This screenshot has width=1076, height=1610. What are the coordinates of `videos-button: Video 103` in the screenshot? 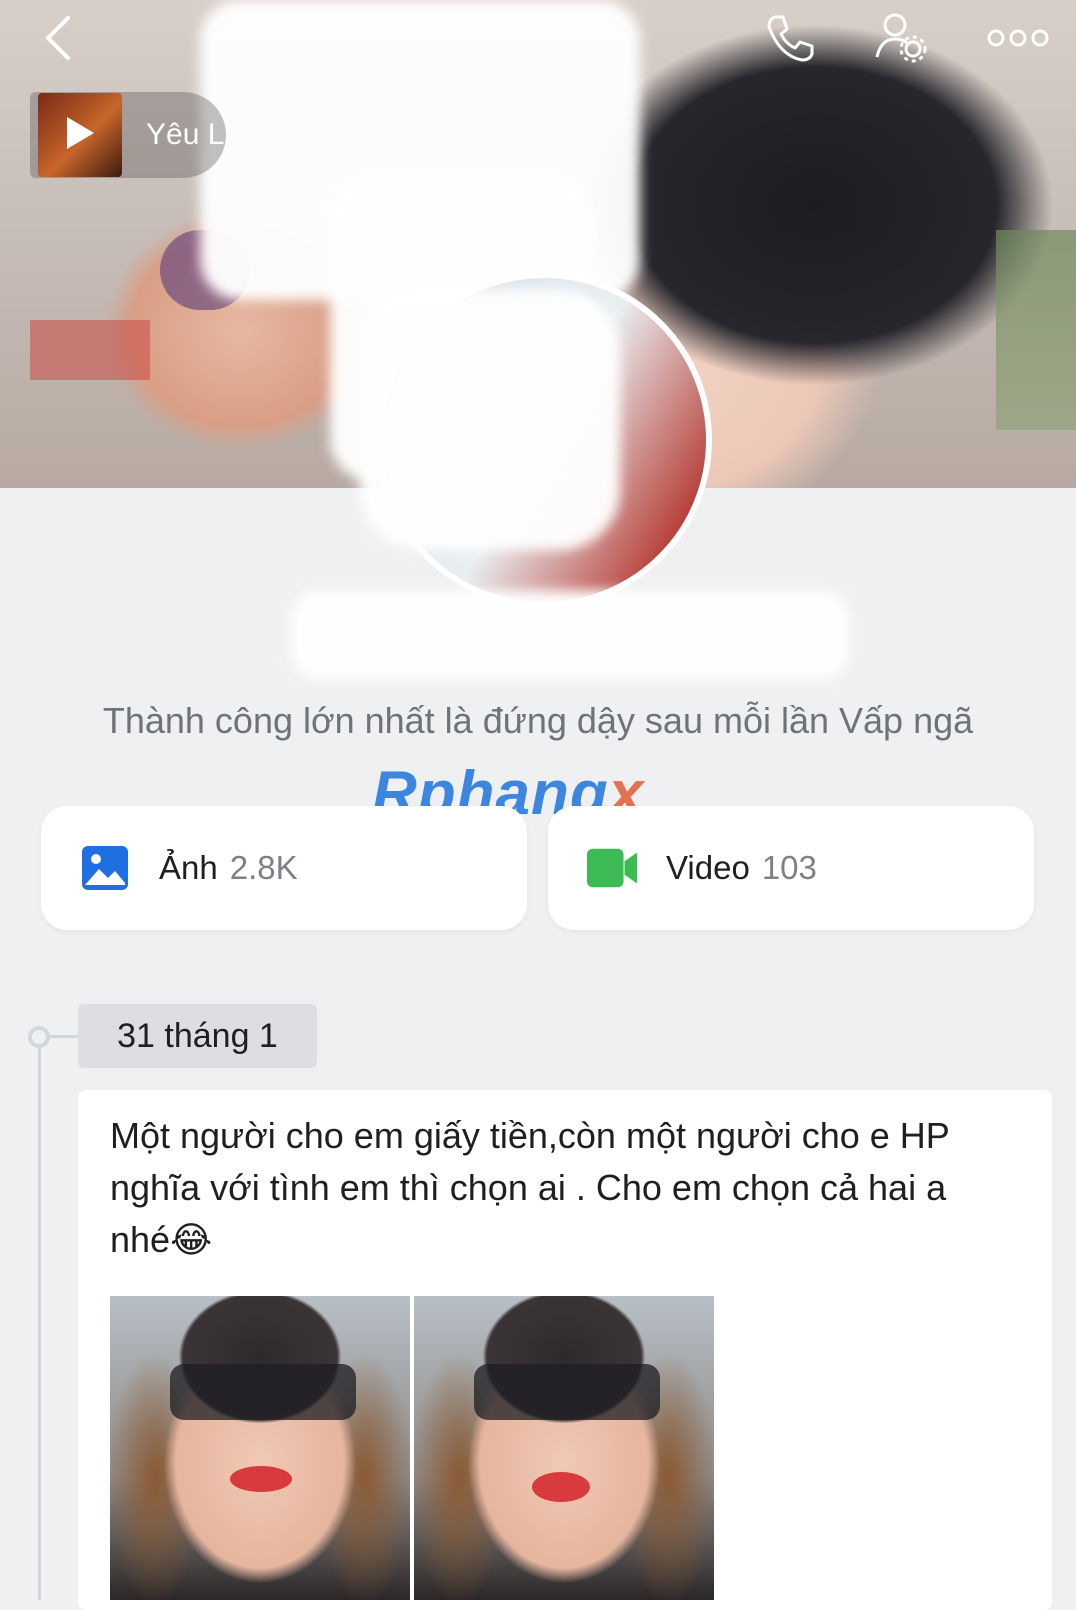 It's located at (791, 868).